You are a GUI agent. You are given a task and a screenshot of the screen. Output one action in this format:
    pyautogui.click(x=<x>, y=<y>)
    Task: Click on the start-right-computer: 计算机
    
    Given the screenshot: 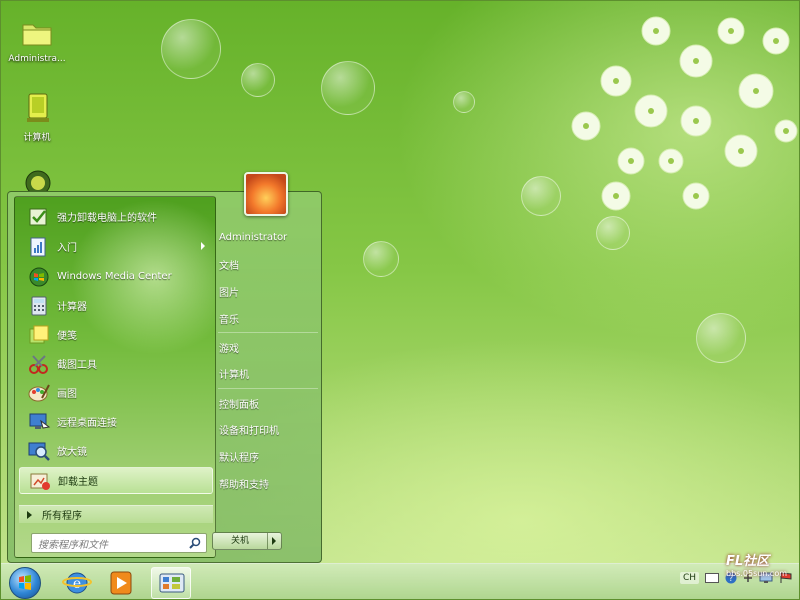 What is the action you would take?
    pyautogui.click(x=268, y=373)
    